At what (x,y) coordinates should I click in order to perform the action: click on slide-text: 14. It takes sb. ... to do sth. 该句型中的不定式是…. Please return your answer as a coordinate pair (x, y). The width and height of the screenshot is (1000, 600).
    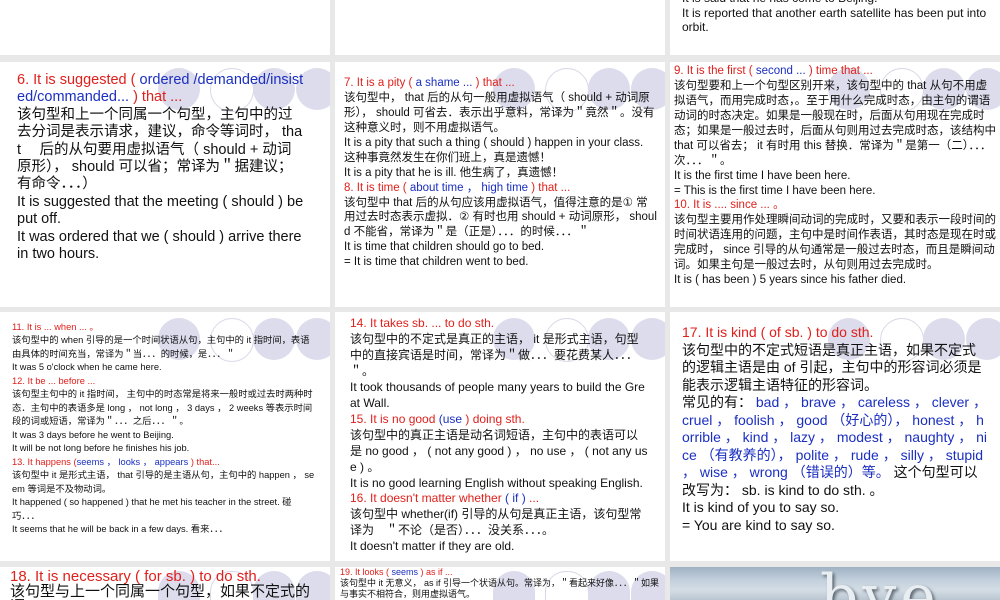
    Looking at the image, I should click on (499, 435).